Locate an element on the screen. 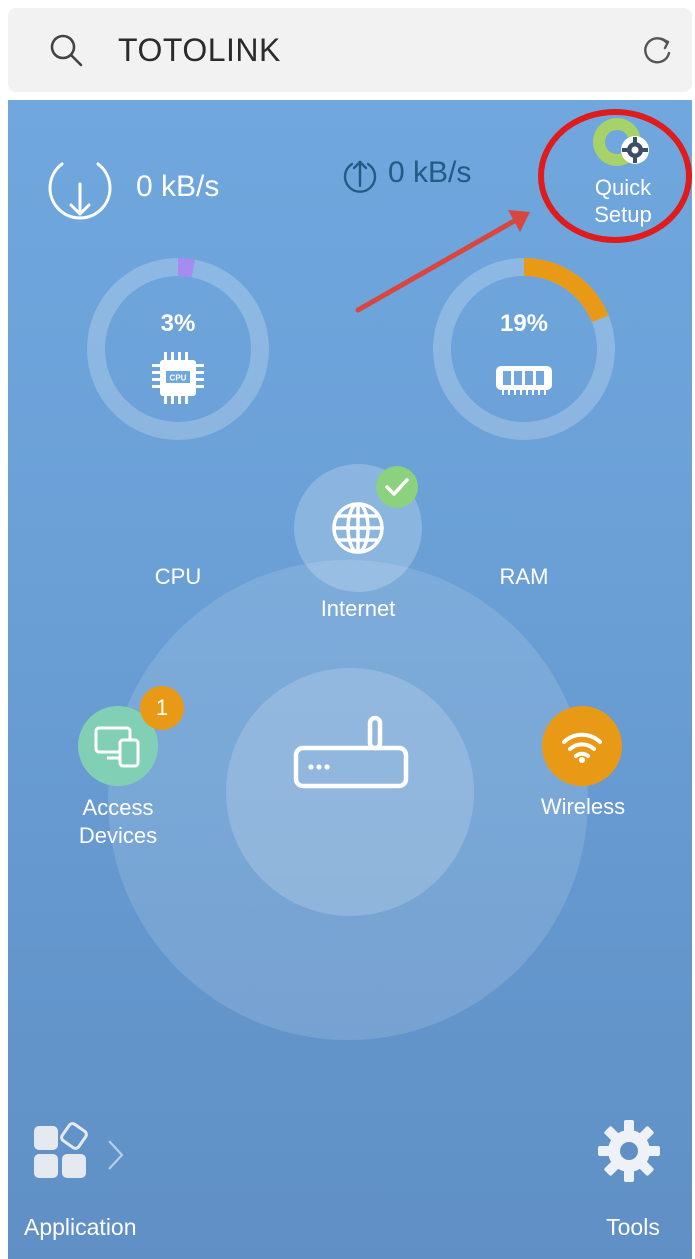  ram-gauge: 19% RAM is located at coordinates (524, 421).